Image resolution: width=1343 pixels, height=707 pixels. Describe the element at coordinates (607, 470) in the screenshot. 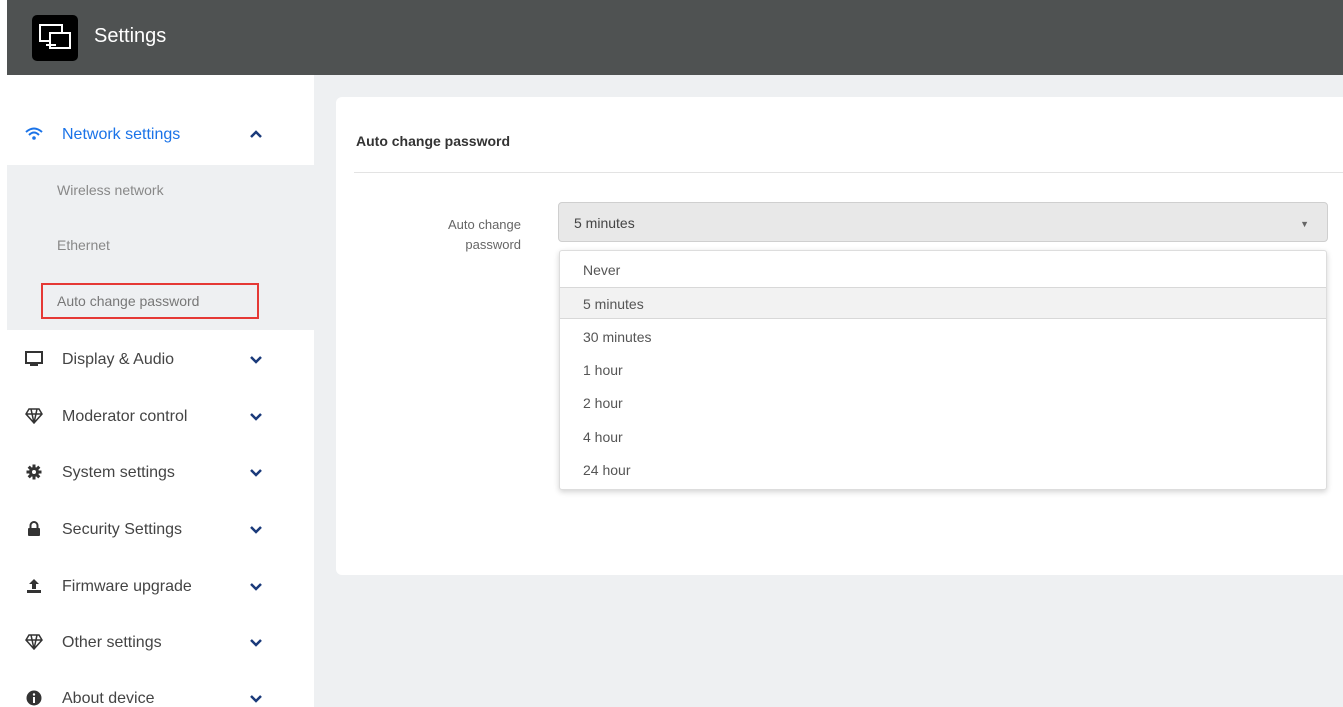

I see `option-label: 24 hour` at that location.